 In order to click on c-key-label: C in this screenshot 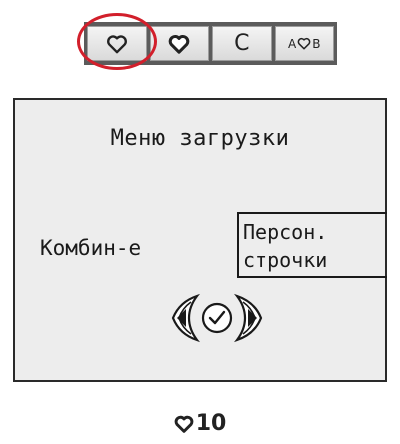, I will do `click(242, 43)`.